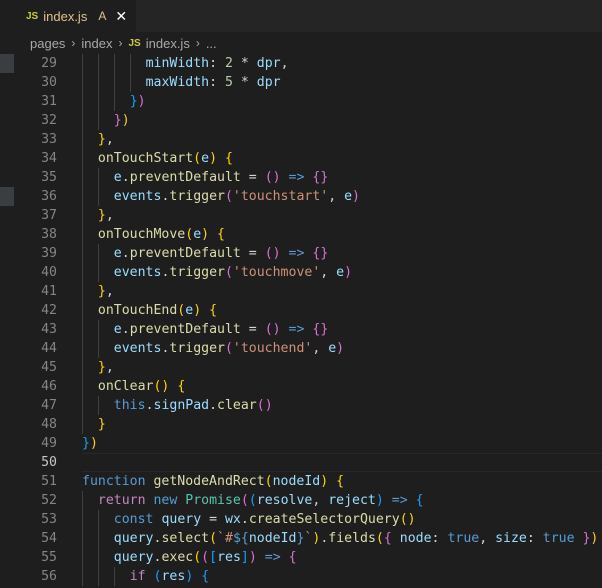 Image resolution: width=602 pixels, height=588 pixels. What do you see at coordinates (137, 310) in the screenshot?
I see `code-token: onTouchEnd` at bounding box center [137, 310].